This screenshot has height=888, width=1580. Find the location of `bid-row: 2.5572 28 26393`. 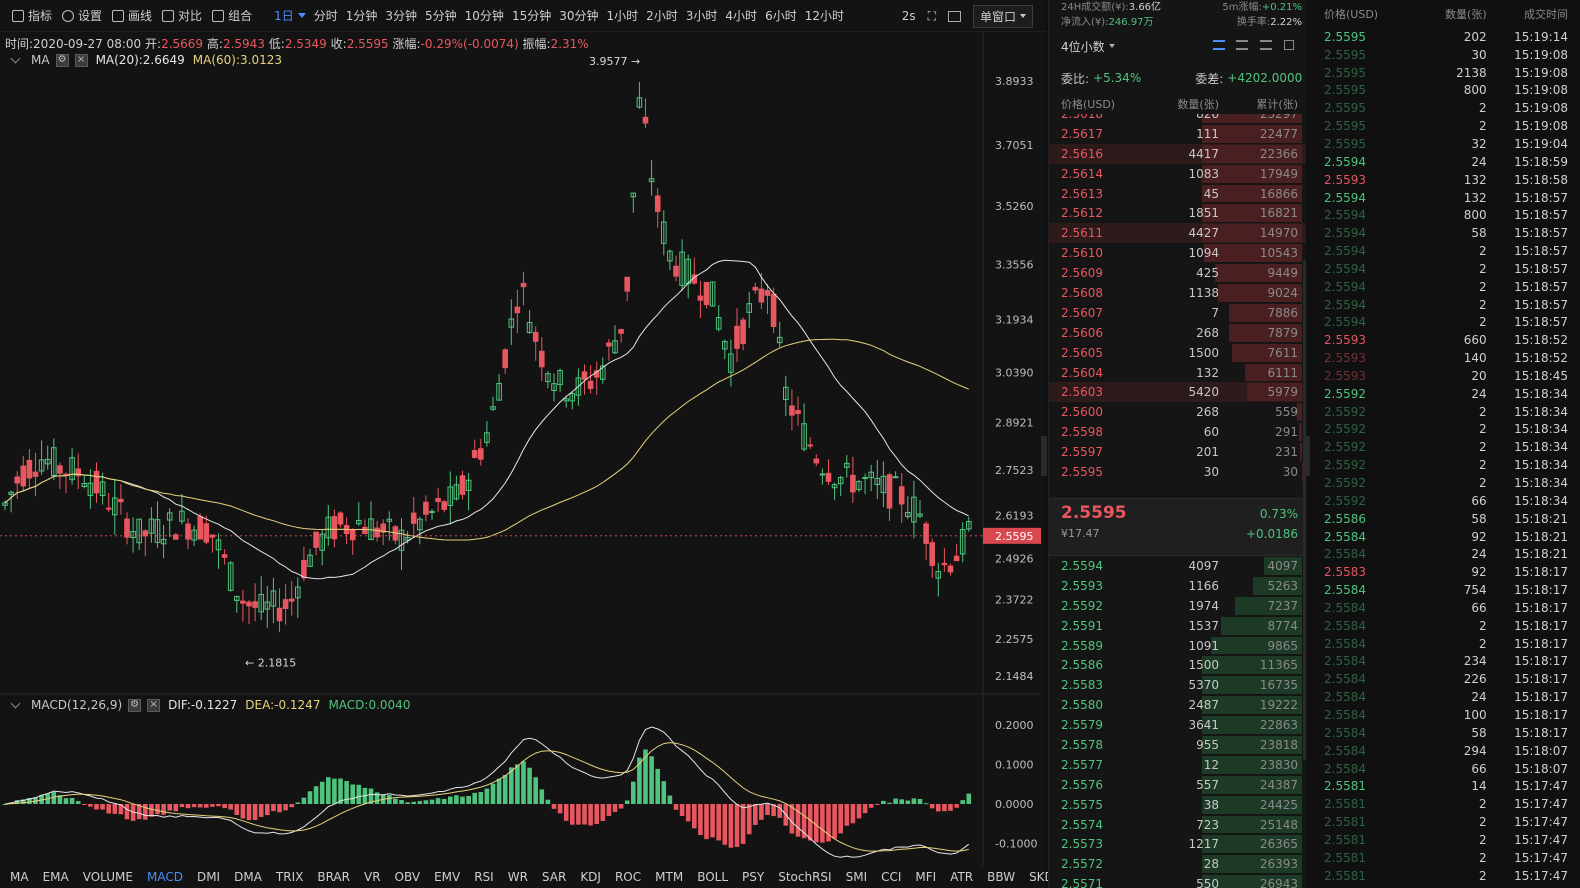

bid-row: 2.5572 28 26393 is located at coordinates (1177, 864).